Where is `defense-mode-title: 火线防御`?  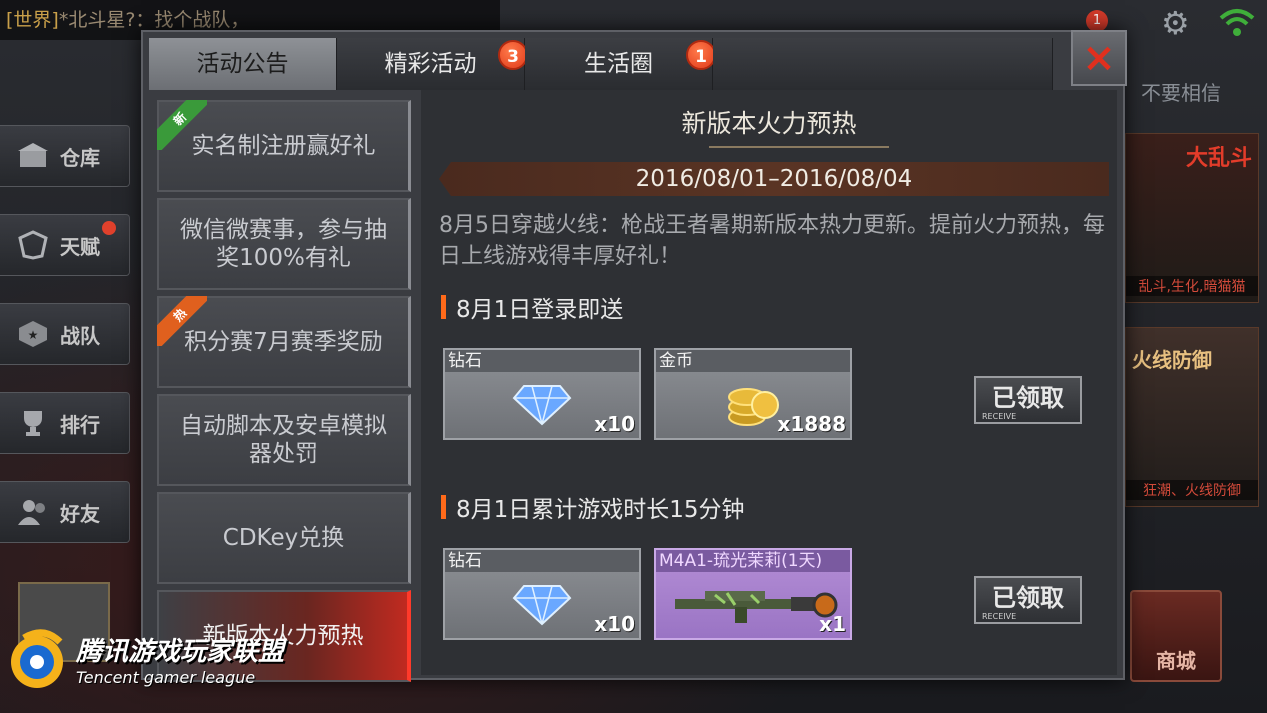 defense-mode-title: 火线防御 is located at coordinates (1172, 360).